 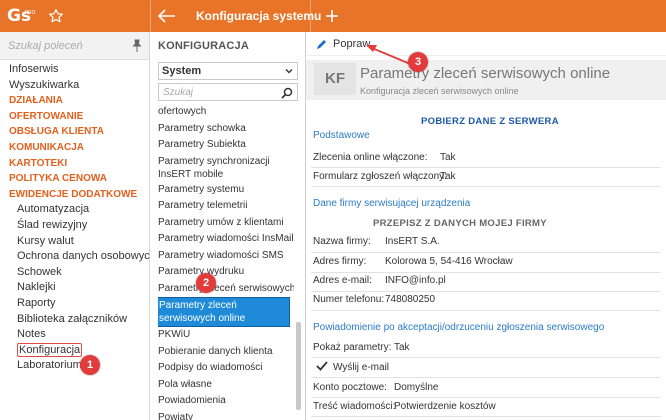 I want to click on sidebar-item-label: EWIDENCJE DODATKOWE, so click(x=73, y=194).